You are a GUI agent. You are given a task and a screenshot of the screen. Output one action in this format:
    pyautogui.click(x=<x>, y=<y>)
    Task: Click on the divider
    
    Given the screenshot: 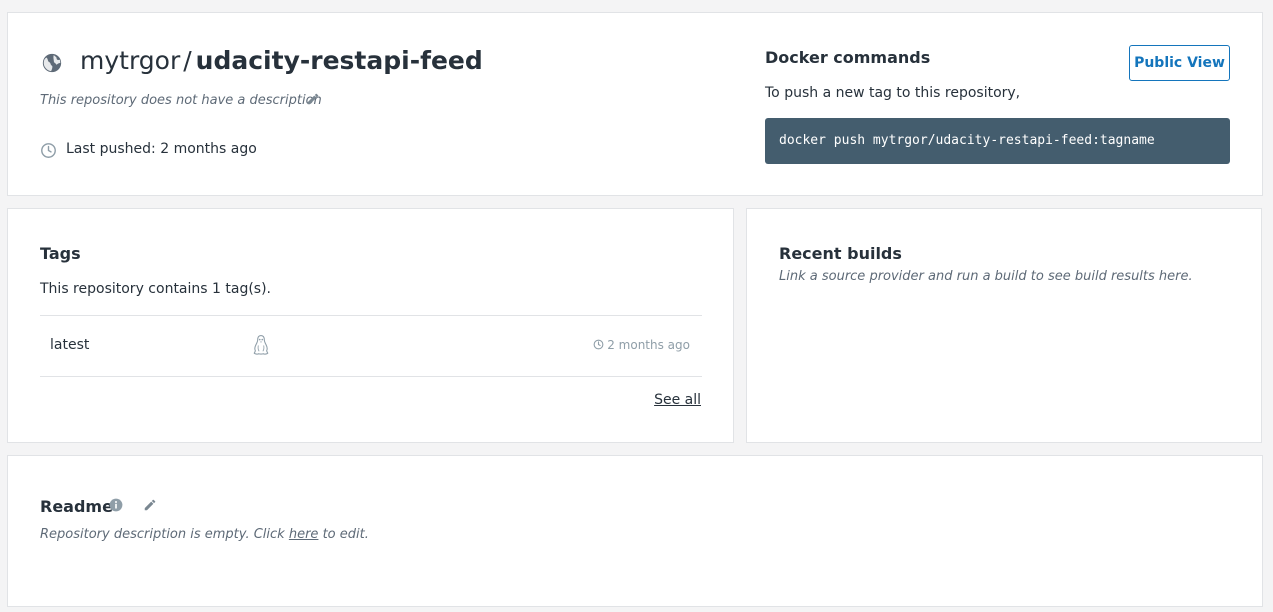 What is the action you would take?
    pyautogui.click(x=371, y=376)
    